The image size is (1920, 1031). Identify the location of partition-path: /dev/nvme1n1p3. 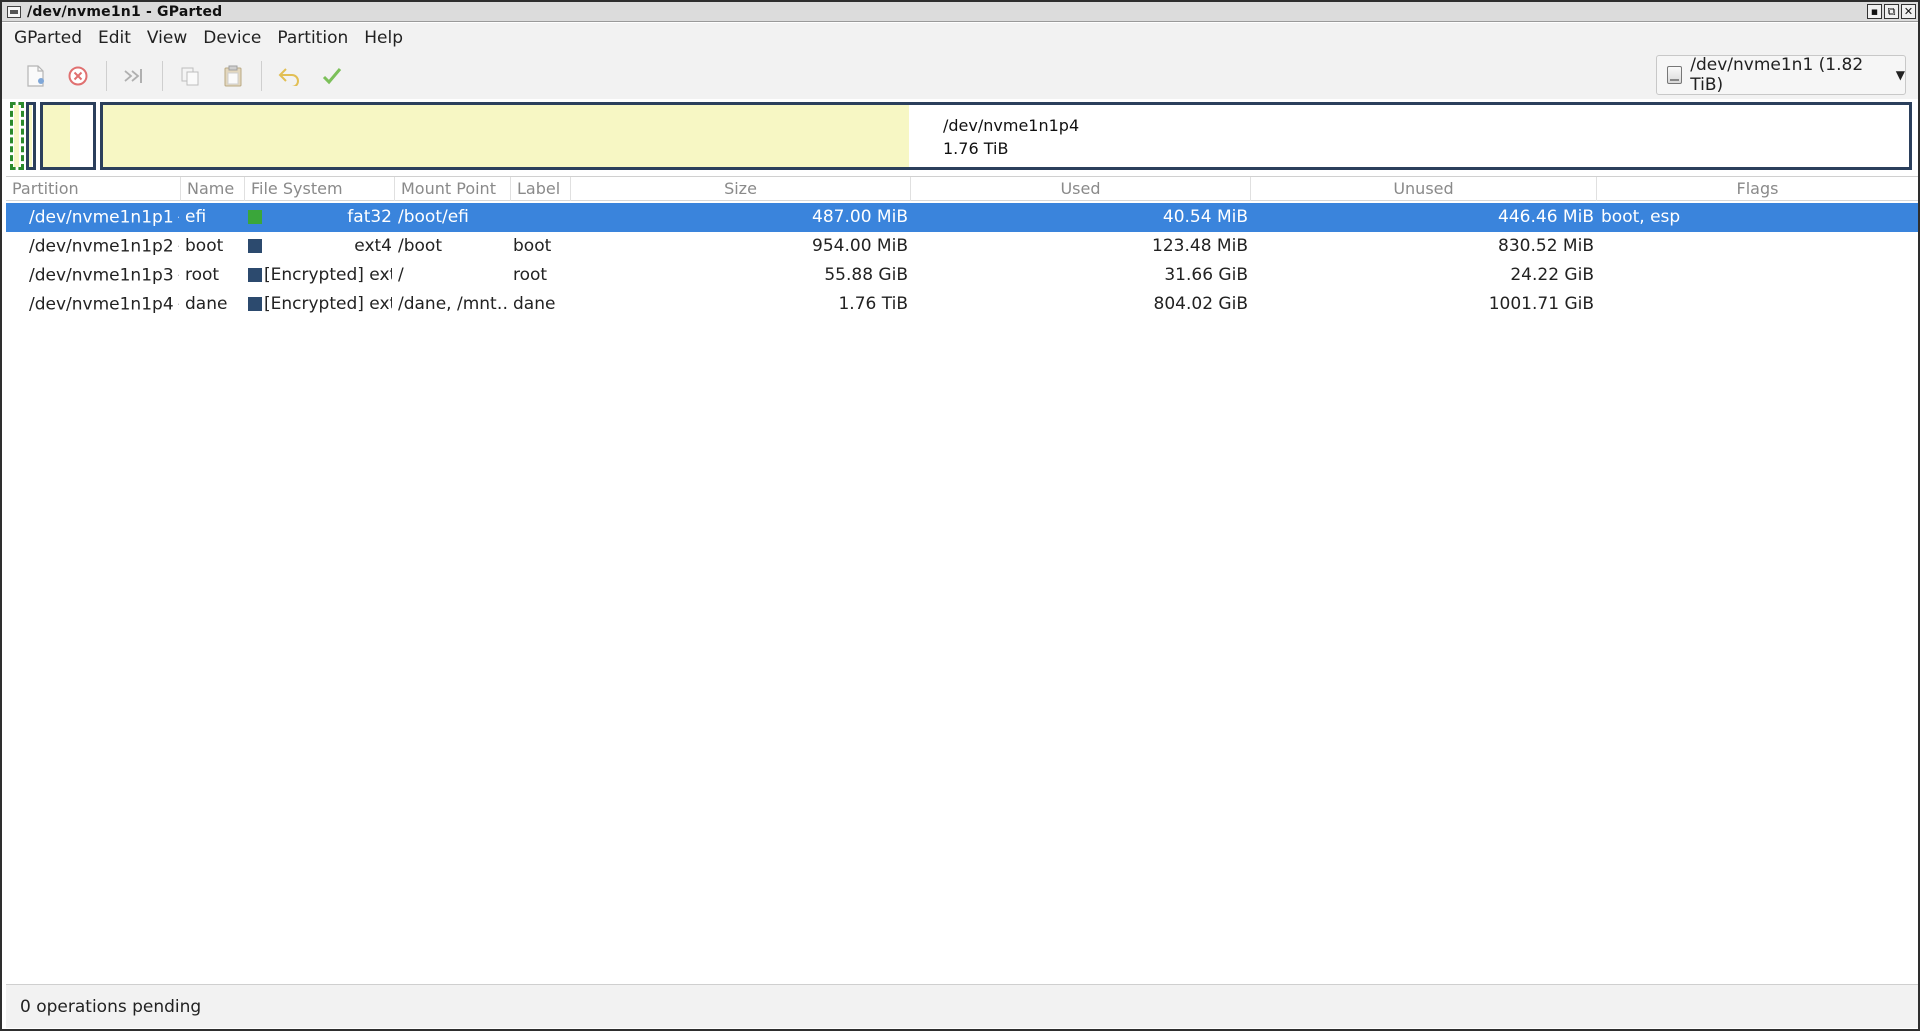
(101, 275).